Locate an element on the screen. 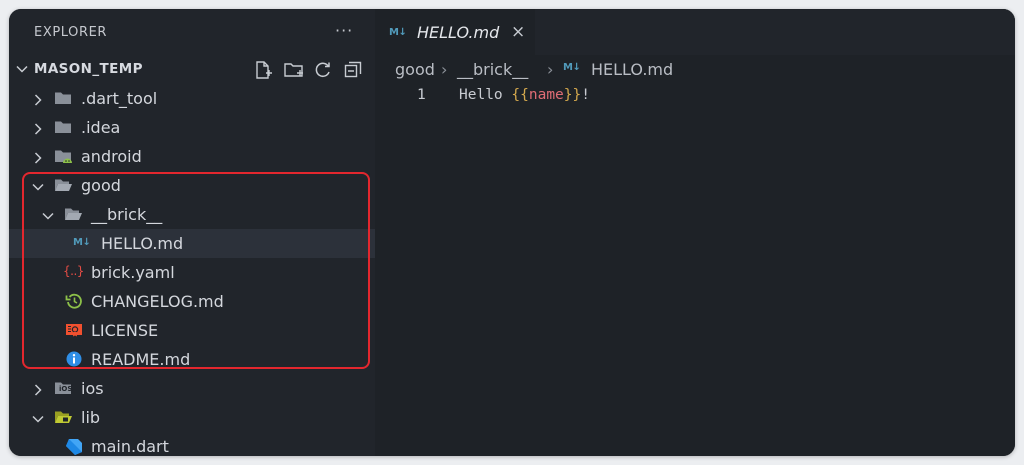 The width and height of the screenshot is (1024, 465). code-token: ! is located at coordinates (585, 95).